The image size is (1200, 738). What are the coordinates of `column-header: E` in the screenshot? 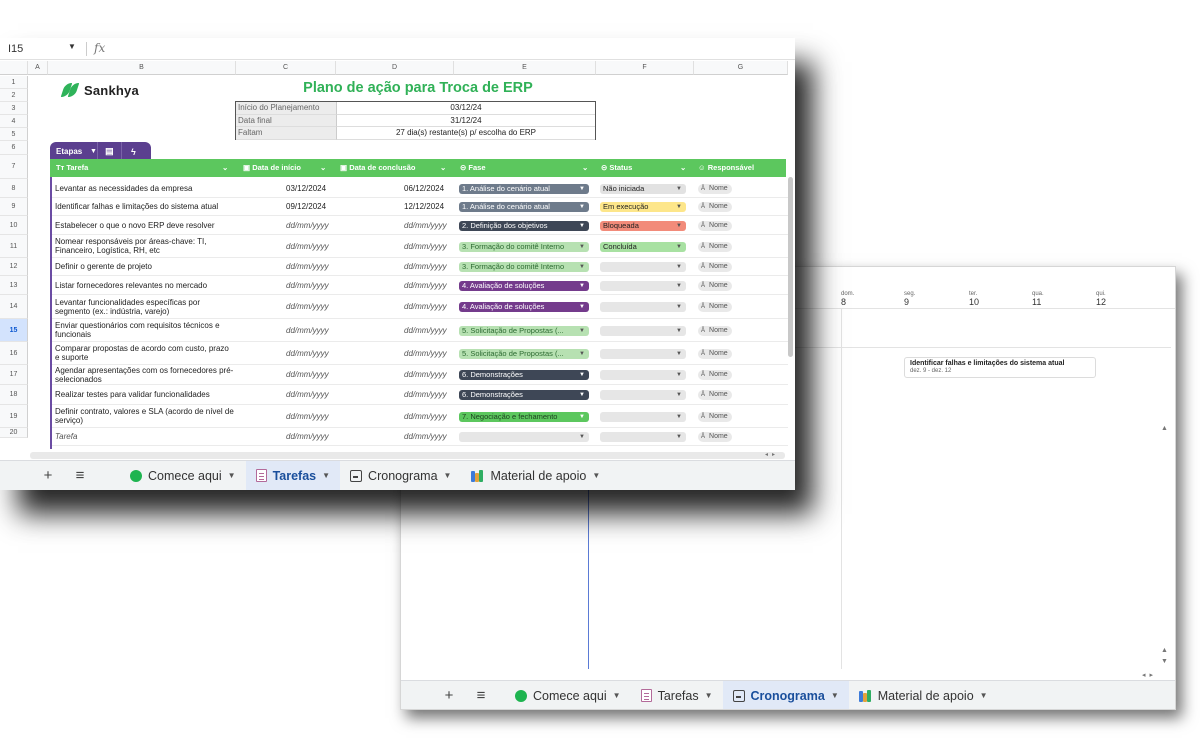 It's located at (525, 68).